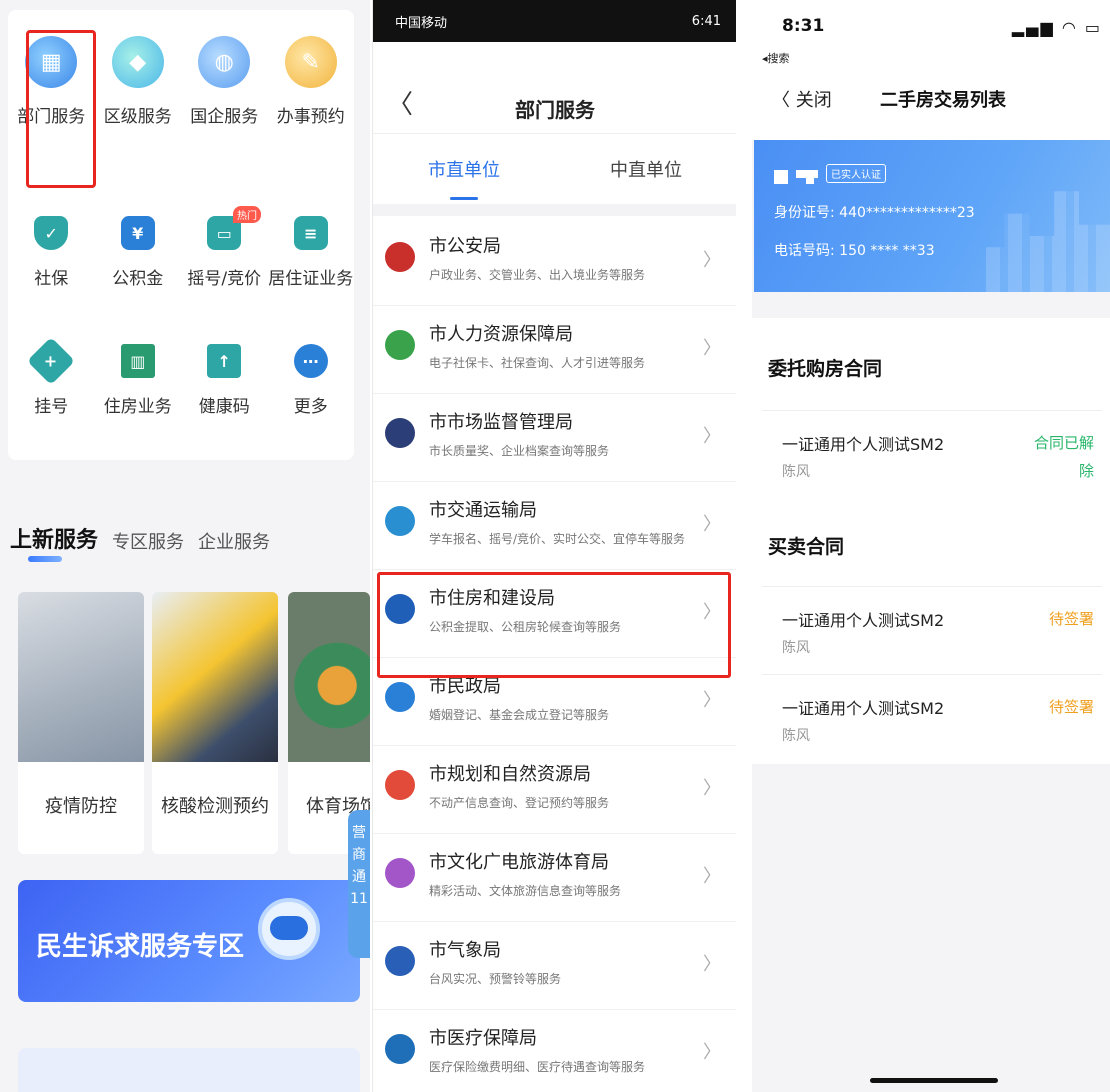 The height and width of the screenshot is (1092, 1110). I want to click on grid-item-health-code: ↑ 健康码, so click(224, 380).